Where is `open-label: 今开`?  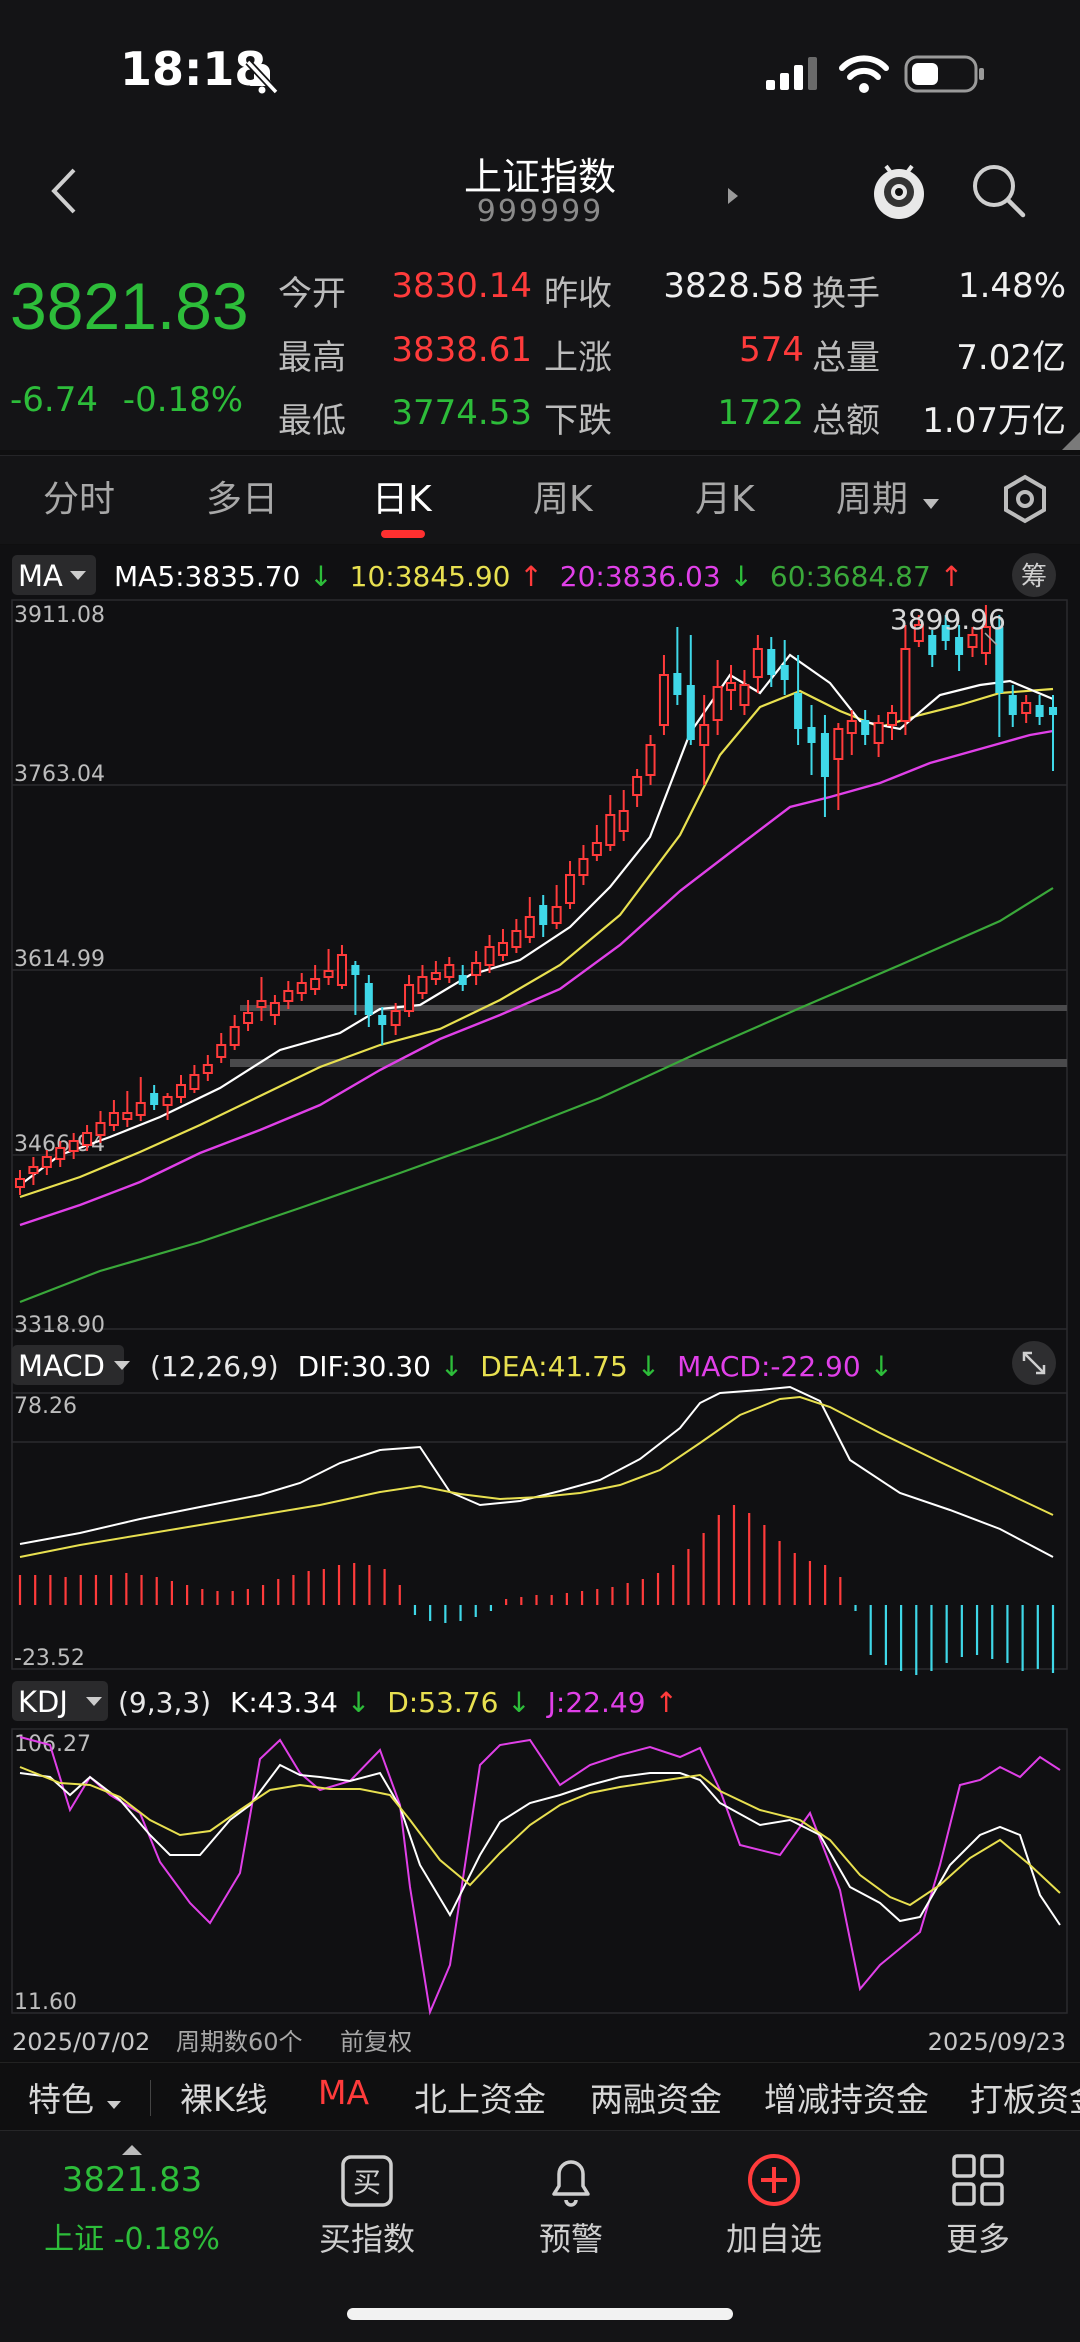 open-label: 今开 is located at coordinates (312, 294).